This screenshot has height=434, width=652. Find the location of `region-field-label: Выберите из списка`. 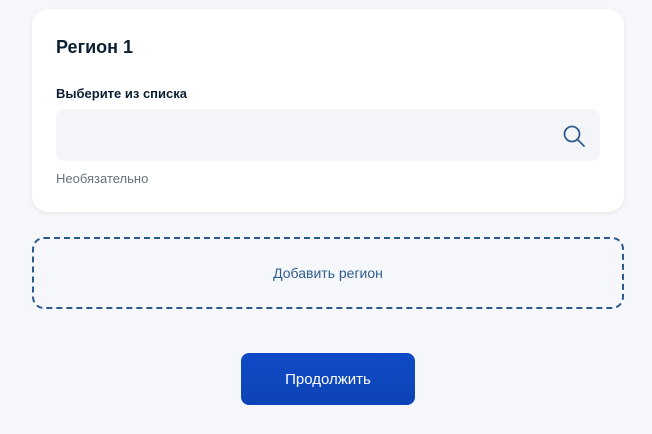

region-field-label: Выберите из списка is located at coordinates (121, 93).